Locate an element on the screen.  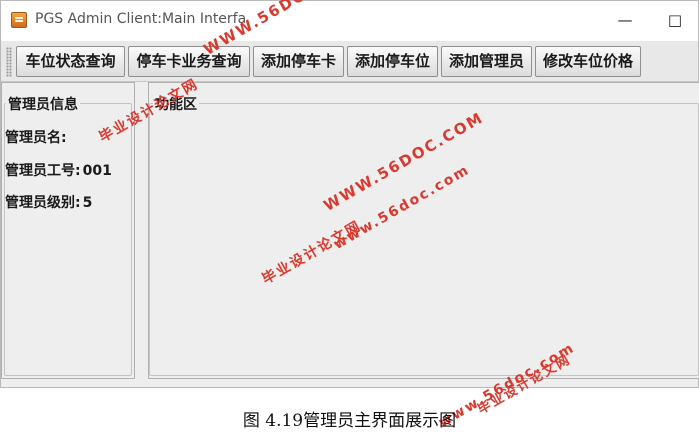
admin-name-row: 管理员名: is located at coordinates (37, 137).